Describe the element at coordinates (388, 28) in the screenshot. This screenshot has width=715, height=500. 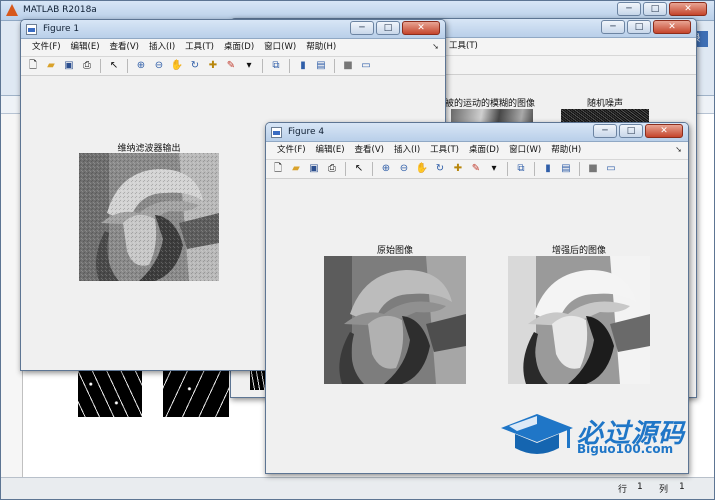
I see `figure1-maximize-button: □` at that location.